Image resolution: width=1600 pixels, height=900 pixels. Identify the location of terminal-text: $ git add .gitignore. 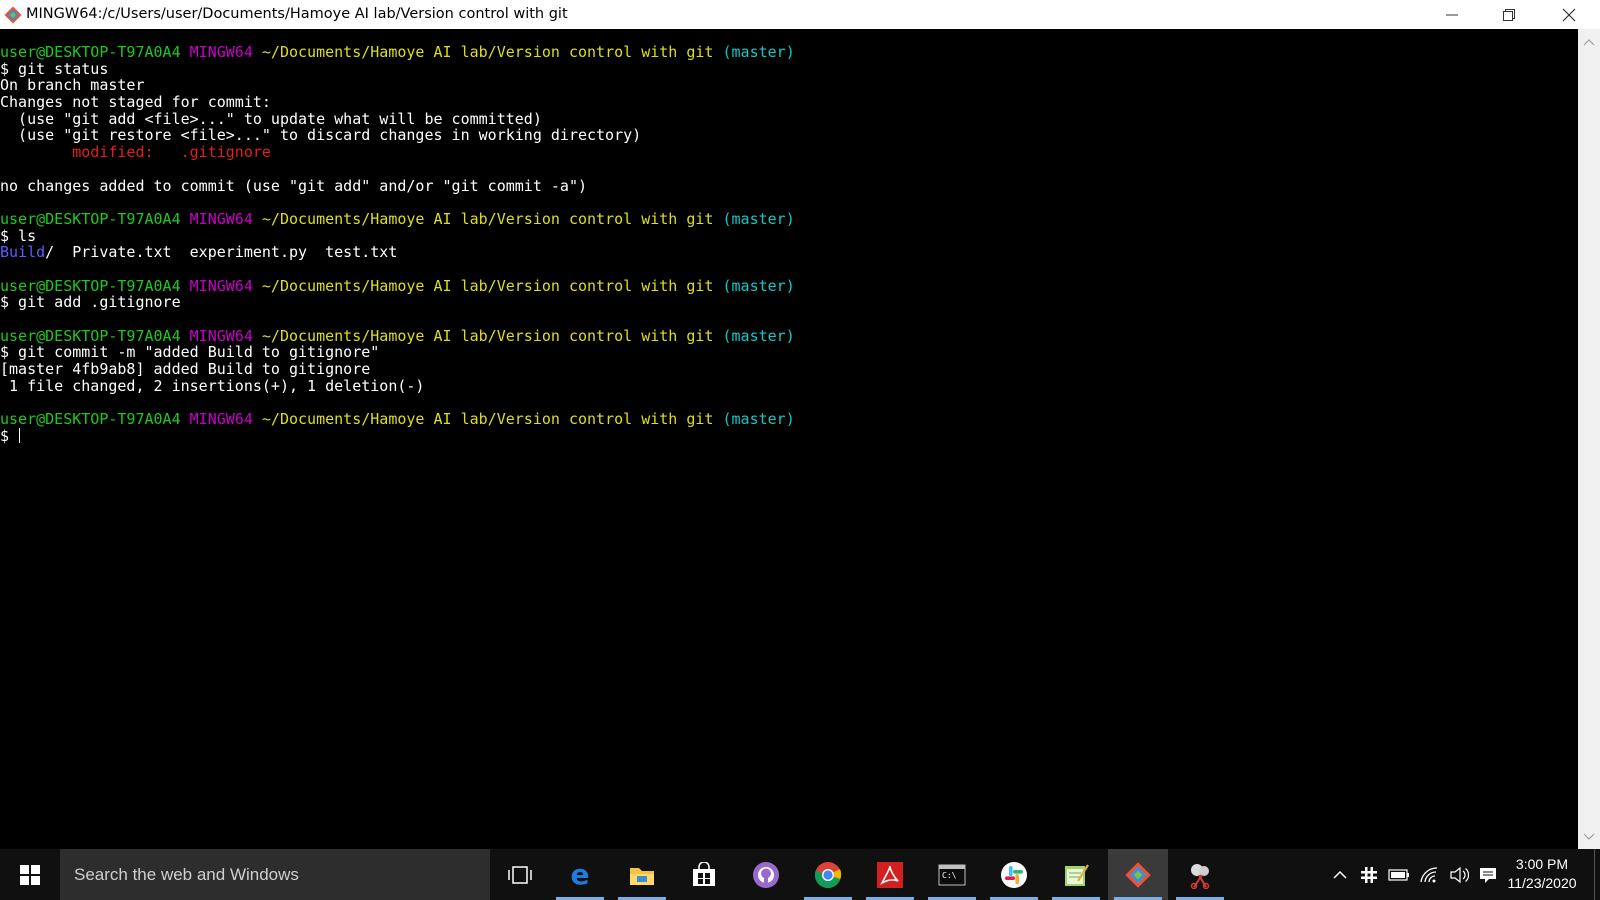
(90, 302).